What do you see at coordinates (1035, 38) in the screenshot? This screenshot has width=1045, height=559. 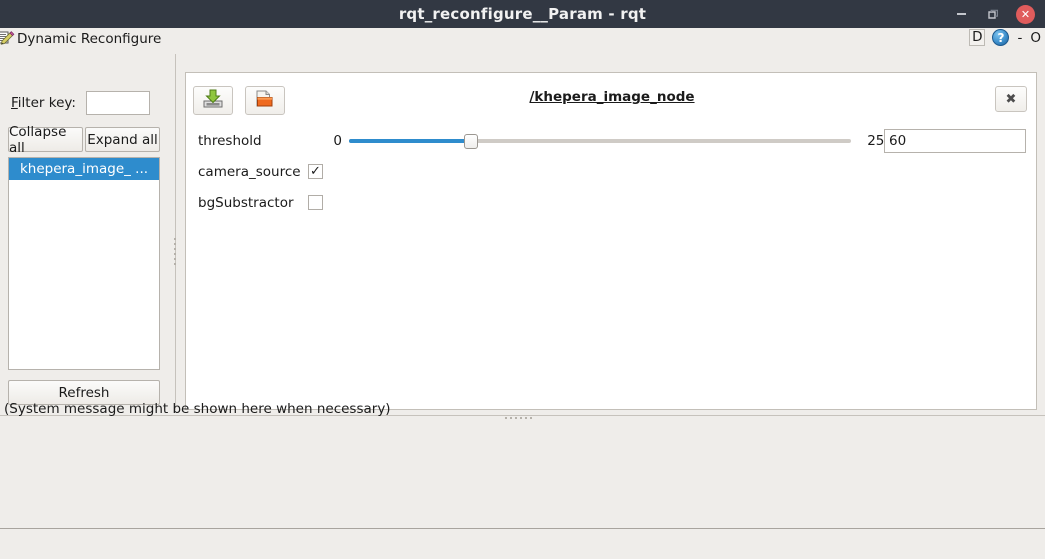 I see `close-plugin-icon: O` at bounding box center [1035, 38].